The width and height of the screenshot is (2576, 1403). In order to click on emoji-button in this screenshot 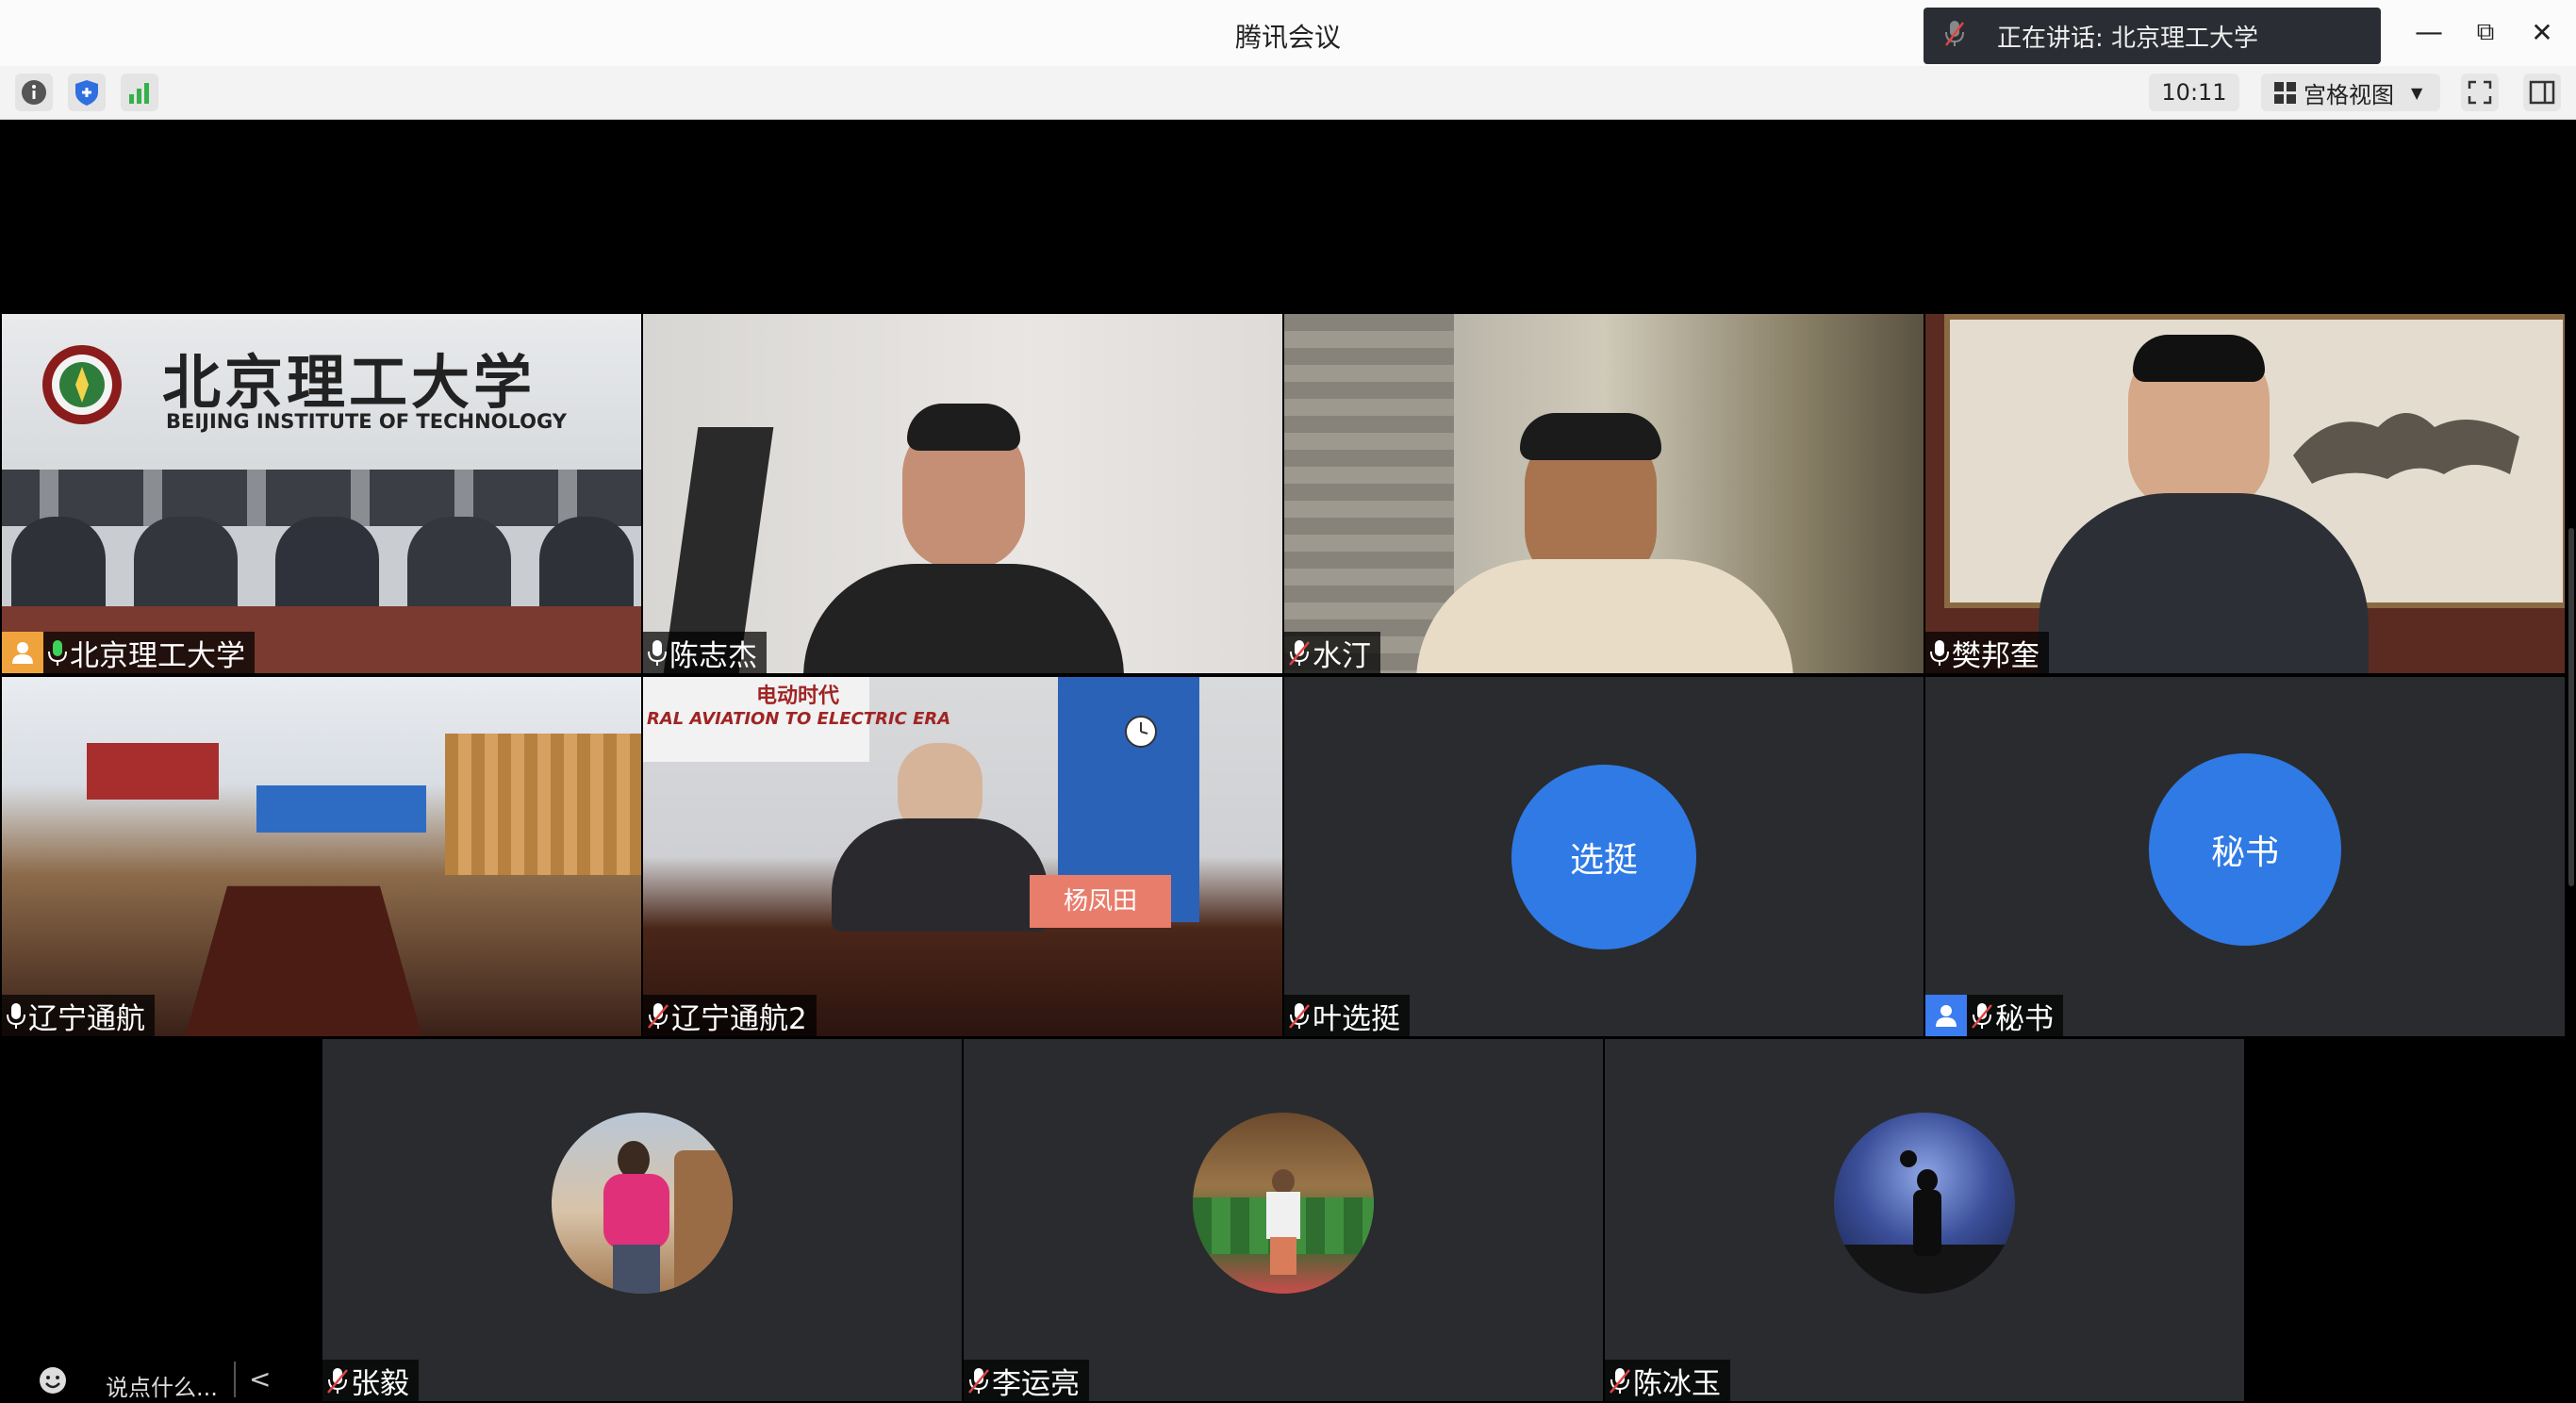, I will do `click(53, 1383)`.